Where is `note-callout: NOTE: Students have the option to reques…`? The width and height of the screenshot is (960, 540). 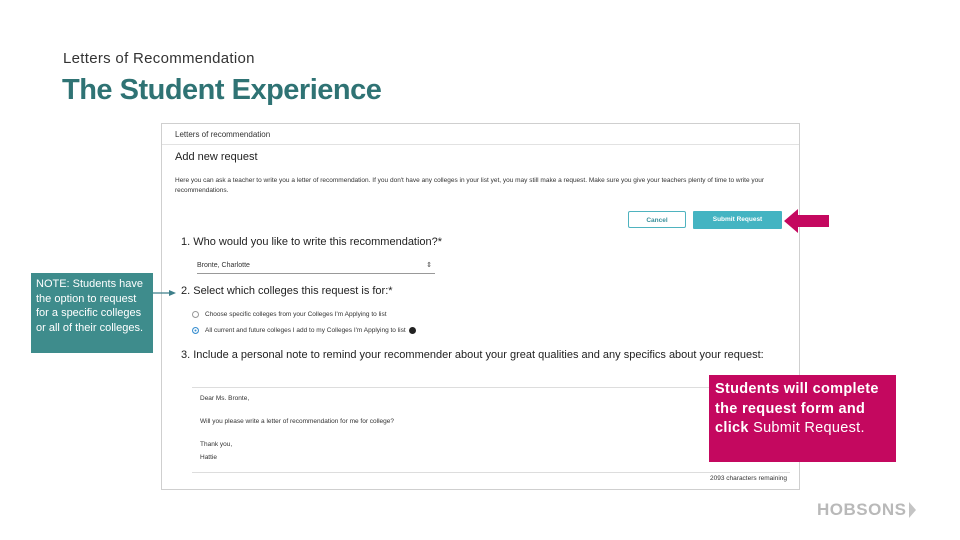
note-callout: NOTE: Students have the option to reques… is located at coordinates (92, 313).